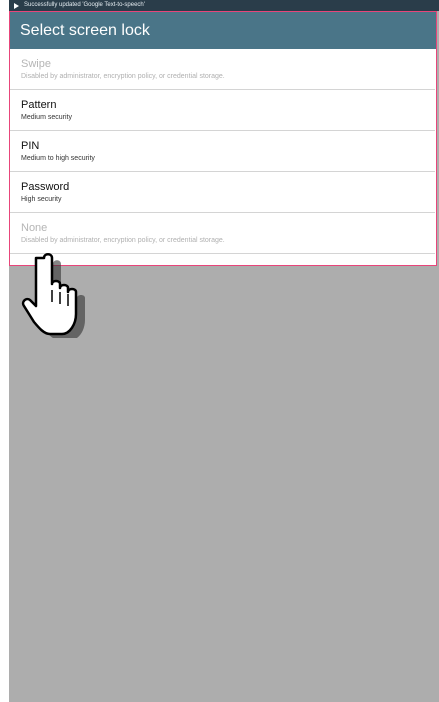 The height and width of the screenshot is (702, 439). What do you see at coordinates (45, 187) in the screenshot?
I see `option-label: Password` at bounding box center [45, 187].